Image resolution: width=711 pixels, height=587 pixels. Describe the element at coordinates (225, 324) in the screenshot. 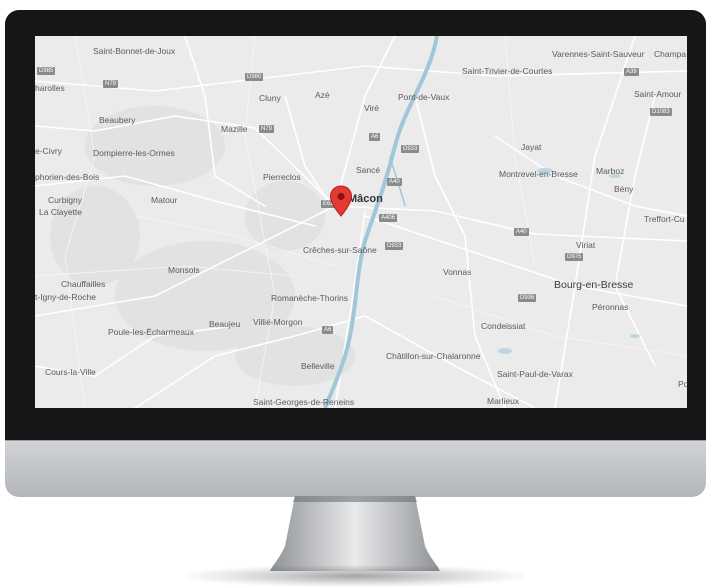

I see `place-label: Beaujeu` at that location.